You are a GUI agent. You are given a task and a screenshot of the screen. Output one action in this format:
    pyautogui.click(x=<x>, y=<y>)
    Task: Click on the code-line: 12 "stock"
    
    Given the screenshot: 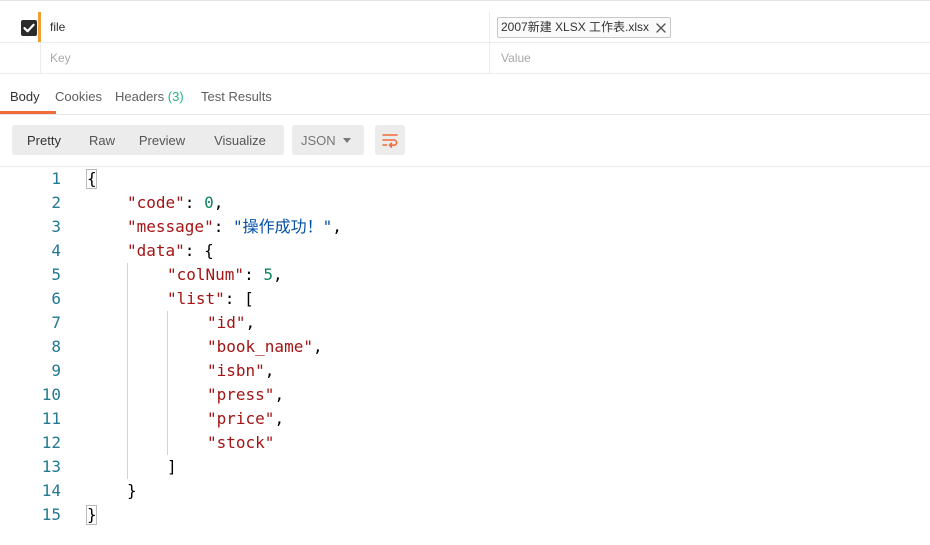 What is the action you would take?
    pyautogui.click(x=465, y=443)
    